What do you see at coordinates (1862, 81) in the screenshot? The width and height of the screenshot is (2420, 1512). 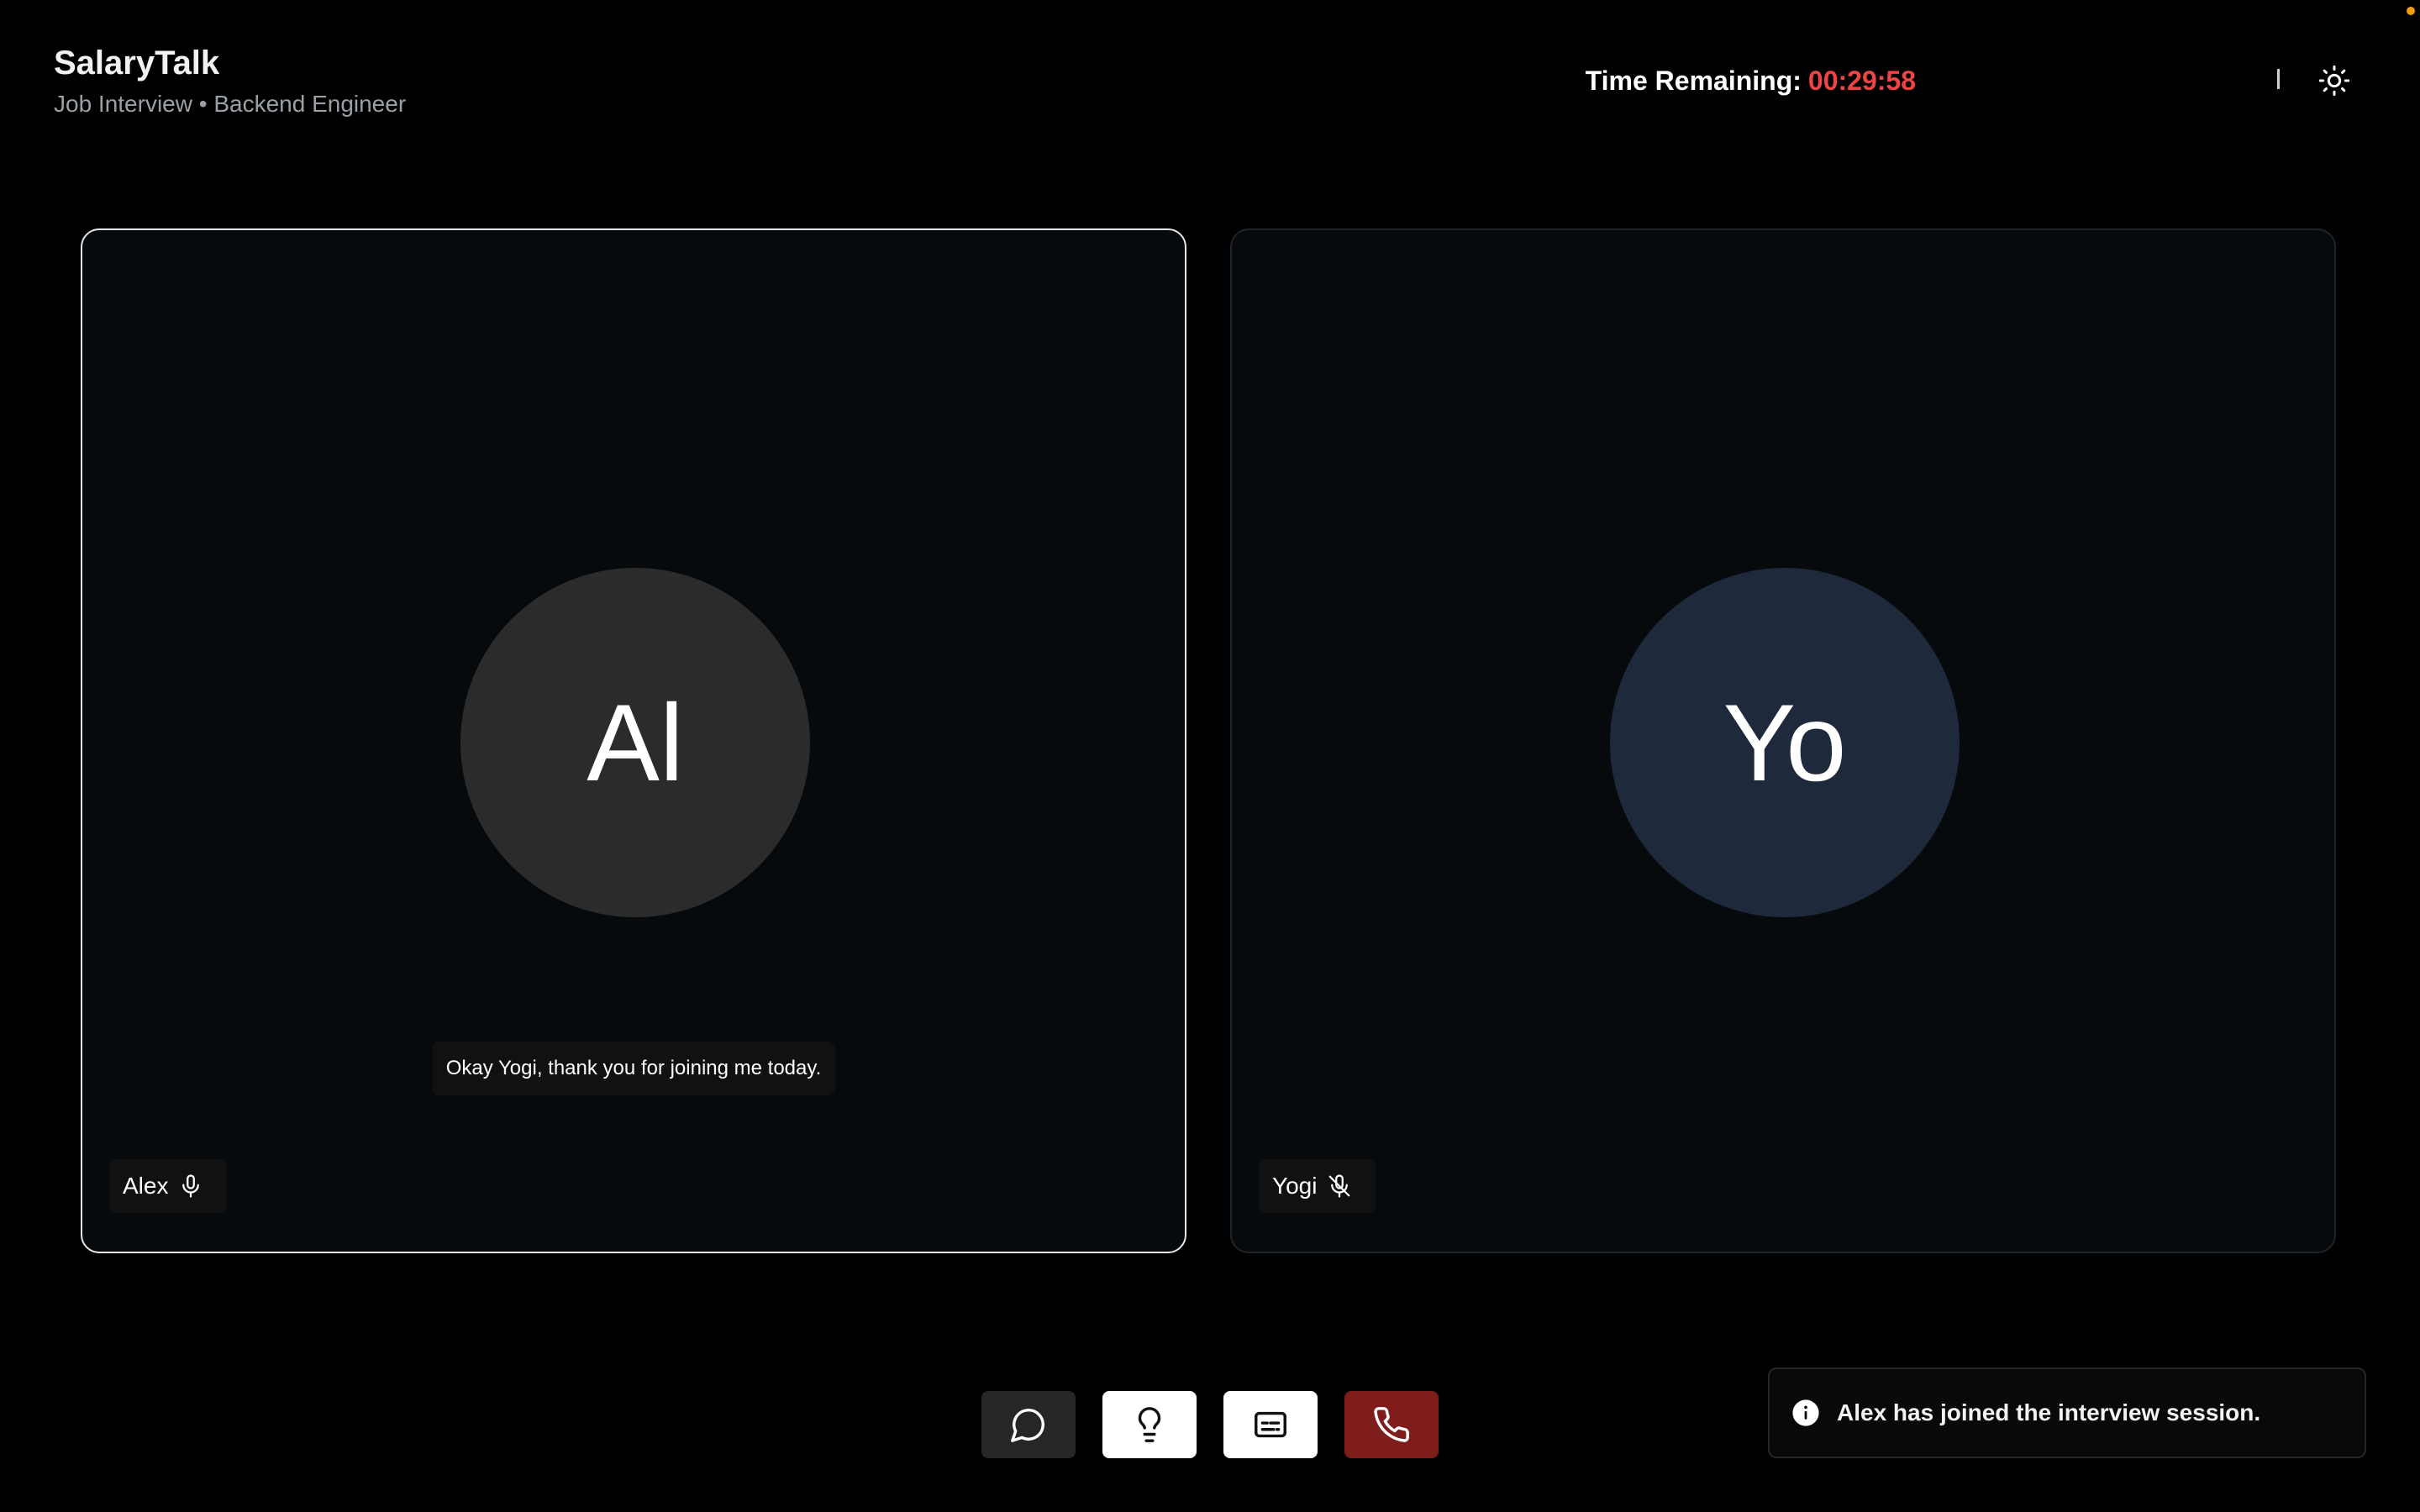 I see `timer-value: 00:29:58` at bounding box center [1862, 81].